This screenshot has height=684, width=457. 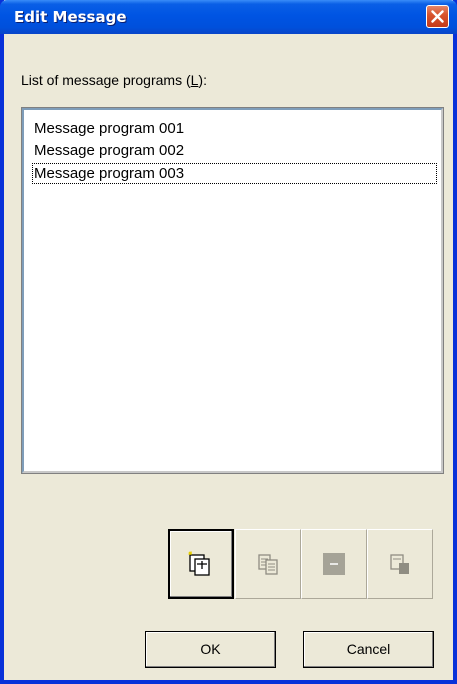 What do you see at coordinates (234, 173) in the screenshot?
I see `list-item: Message program 003` at bounding box center [234, 173].